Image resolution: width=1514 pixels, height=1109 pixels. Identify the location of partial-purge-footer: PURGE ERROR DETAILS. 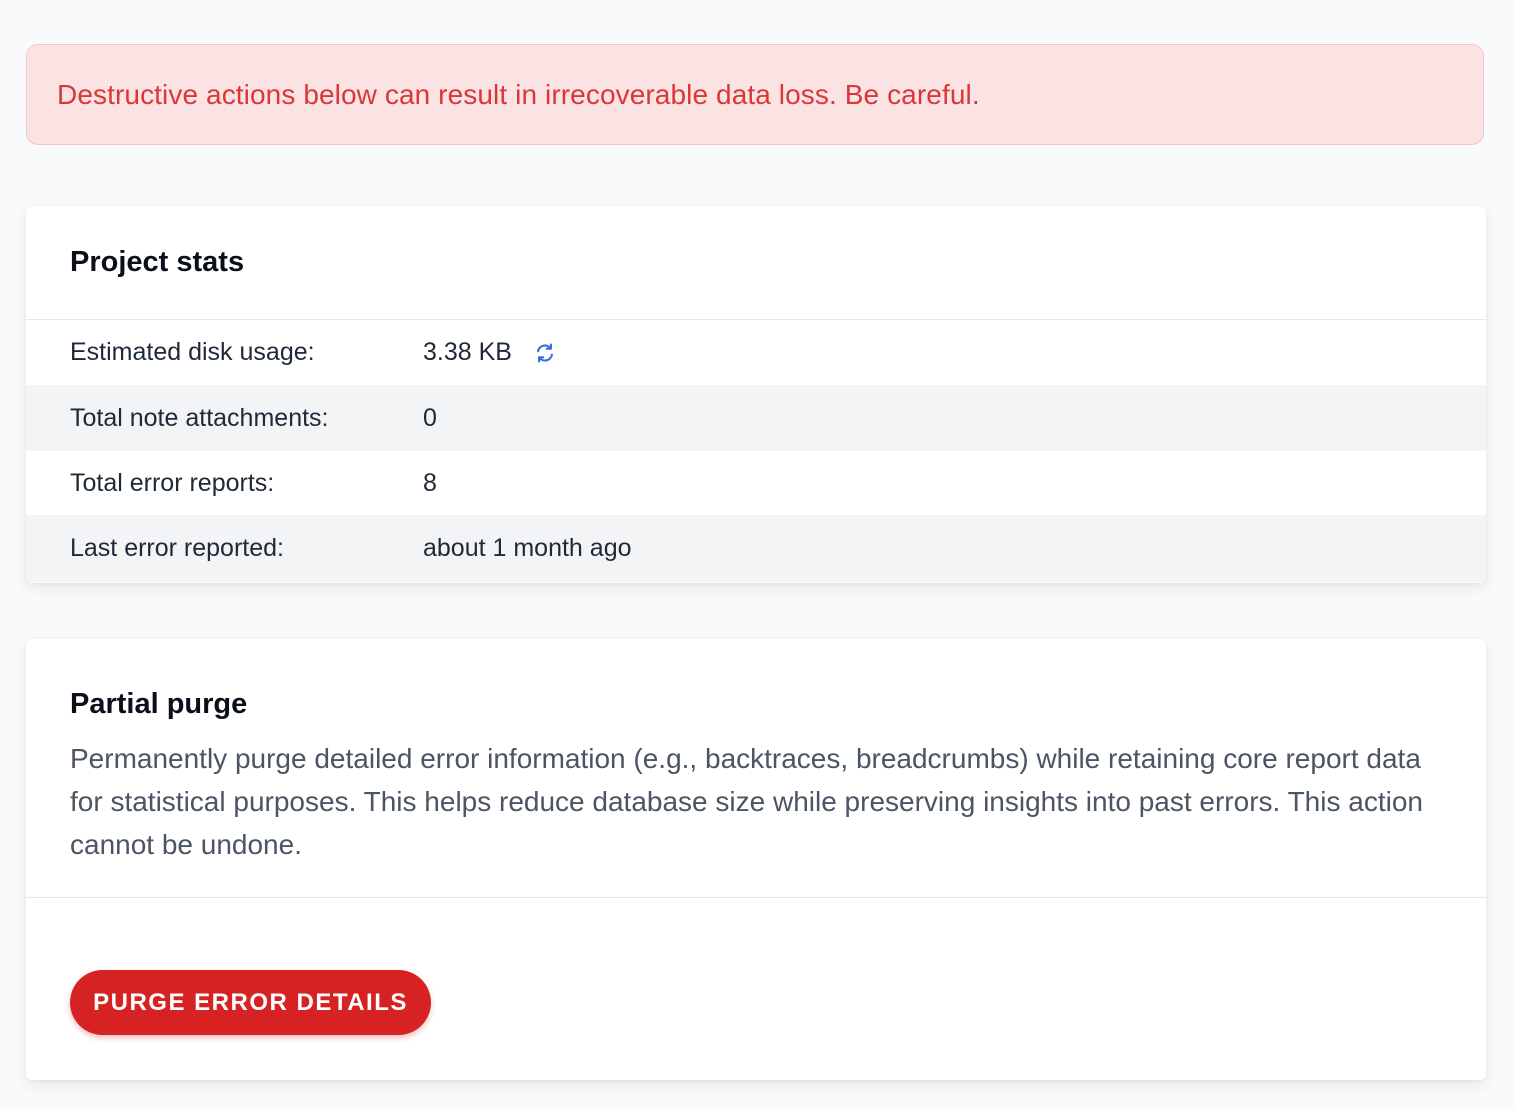
(756, 966).